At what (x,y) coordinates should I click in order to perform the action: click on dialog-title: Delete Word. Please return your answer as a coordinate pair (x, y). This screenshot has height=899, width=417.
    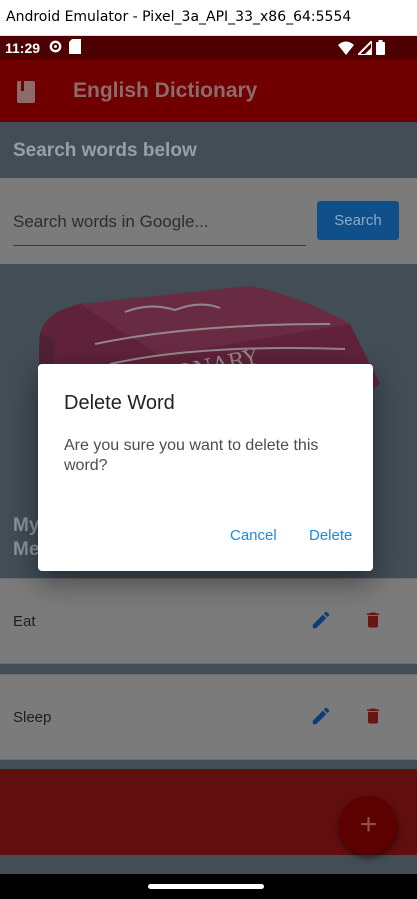
    Looking at the image, I should click on (119, 403).